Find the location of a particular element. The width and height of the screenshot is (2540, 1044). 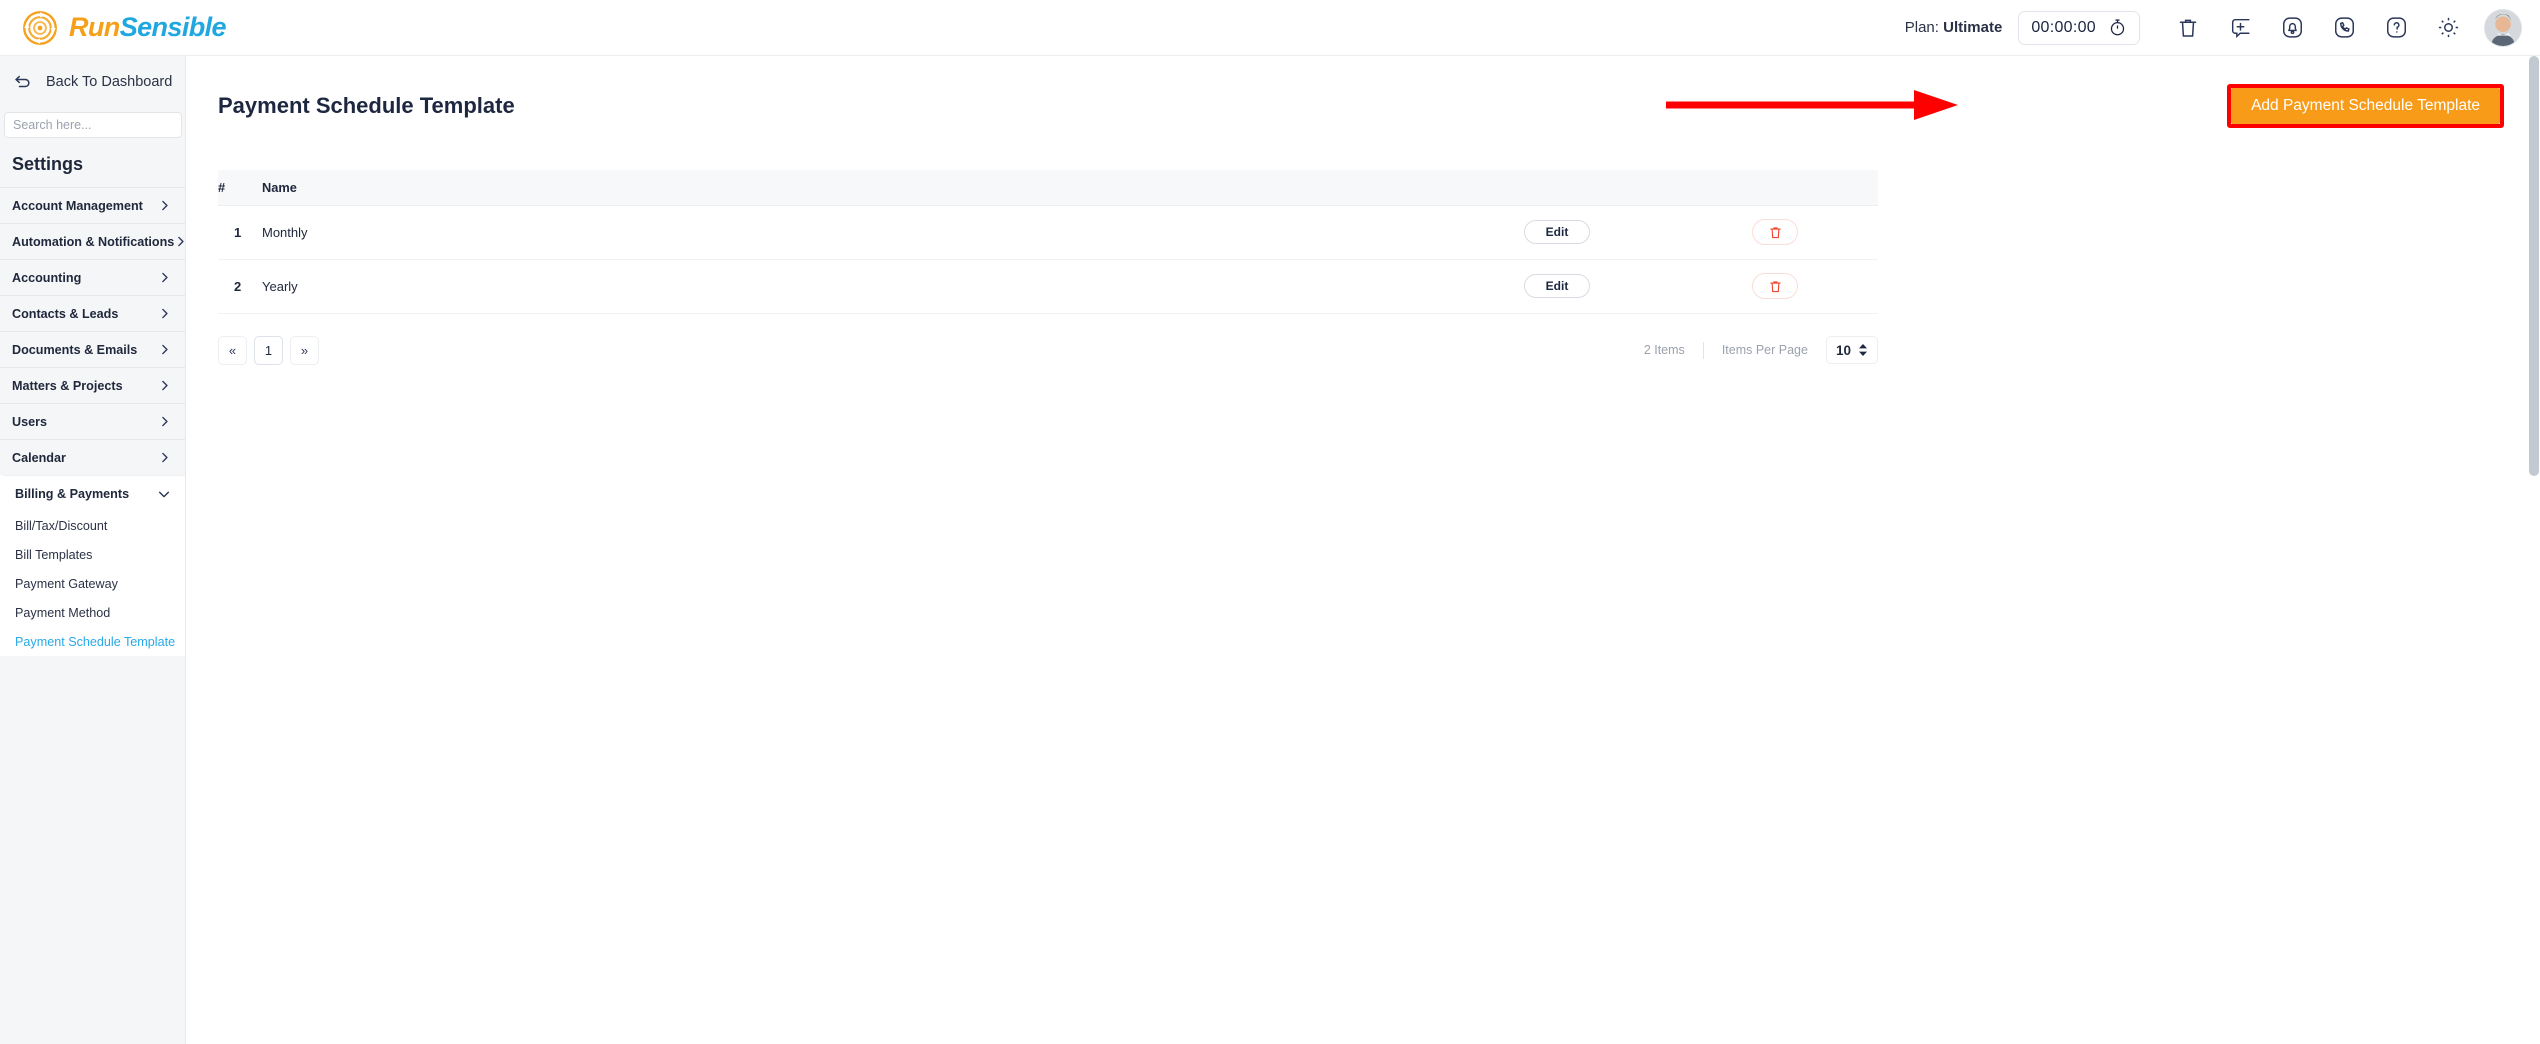

sidebar-subitem-label: Payment Method is located at coordinates (63, 612).